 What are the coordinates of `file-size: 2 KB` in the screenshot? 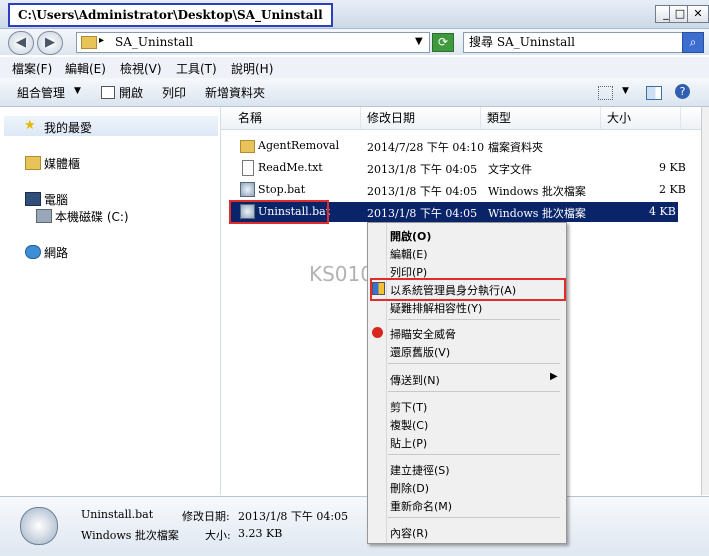 It's located at (672, 189).